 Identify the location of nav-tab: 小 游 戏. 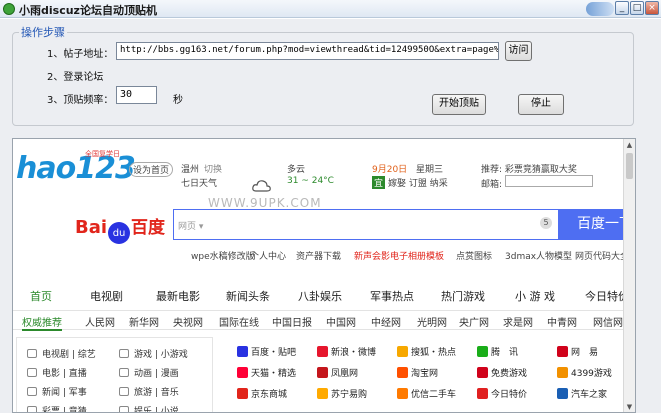
(535, 296).